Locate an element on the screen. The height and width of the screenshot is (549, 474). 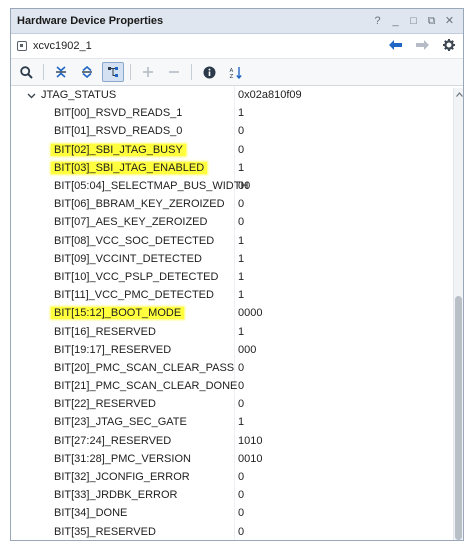
property-name: JTAG_STATUS is located at coordinates (79, 95).